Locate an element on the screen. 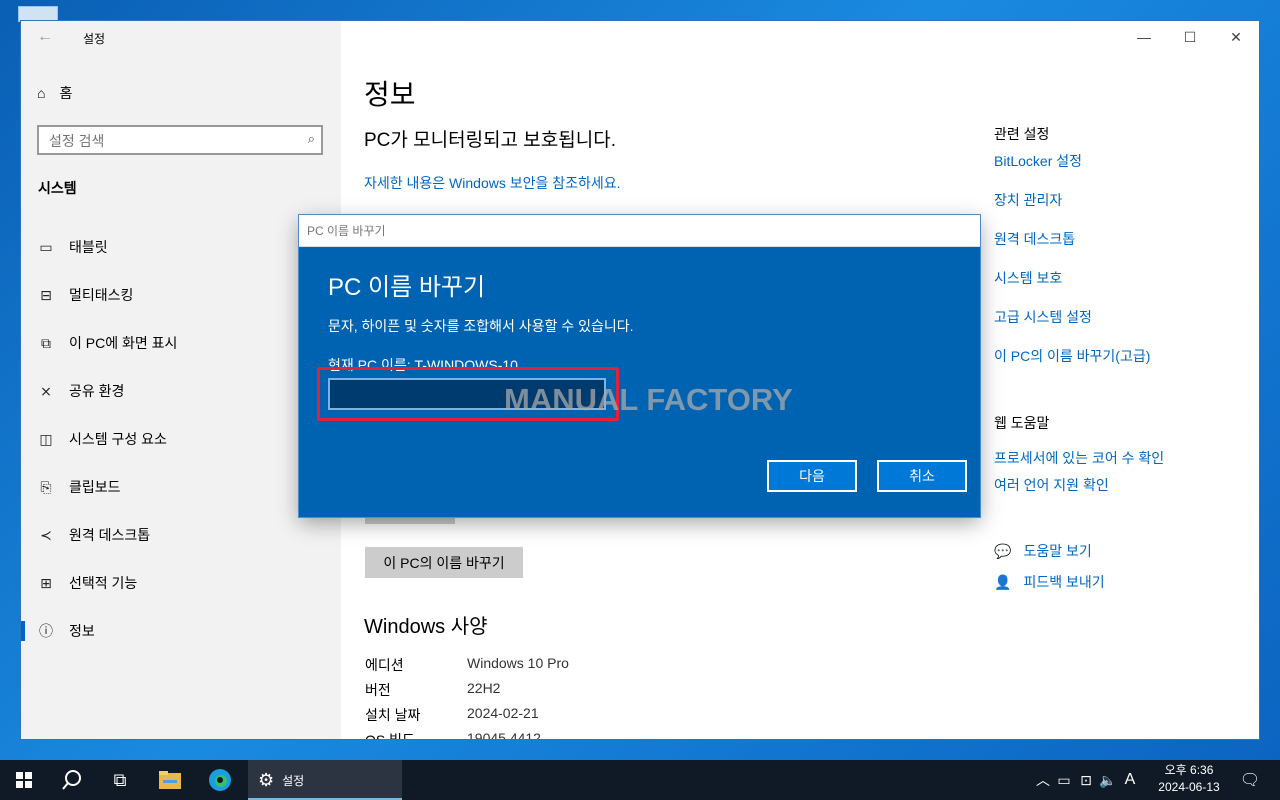  spec-row: 에디션 Windows 10 Pro is located at coordinates (467, 665).